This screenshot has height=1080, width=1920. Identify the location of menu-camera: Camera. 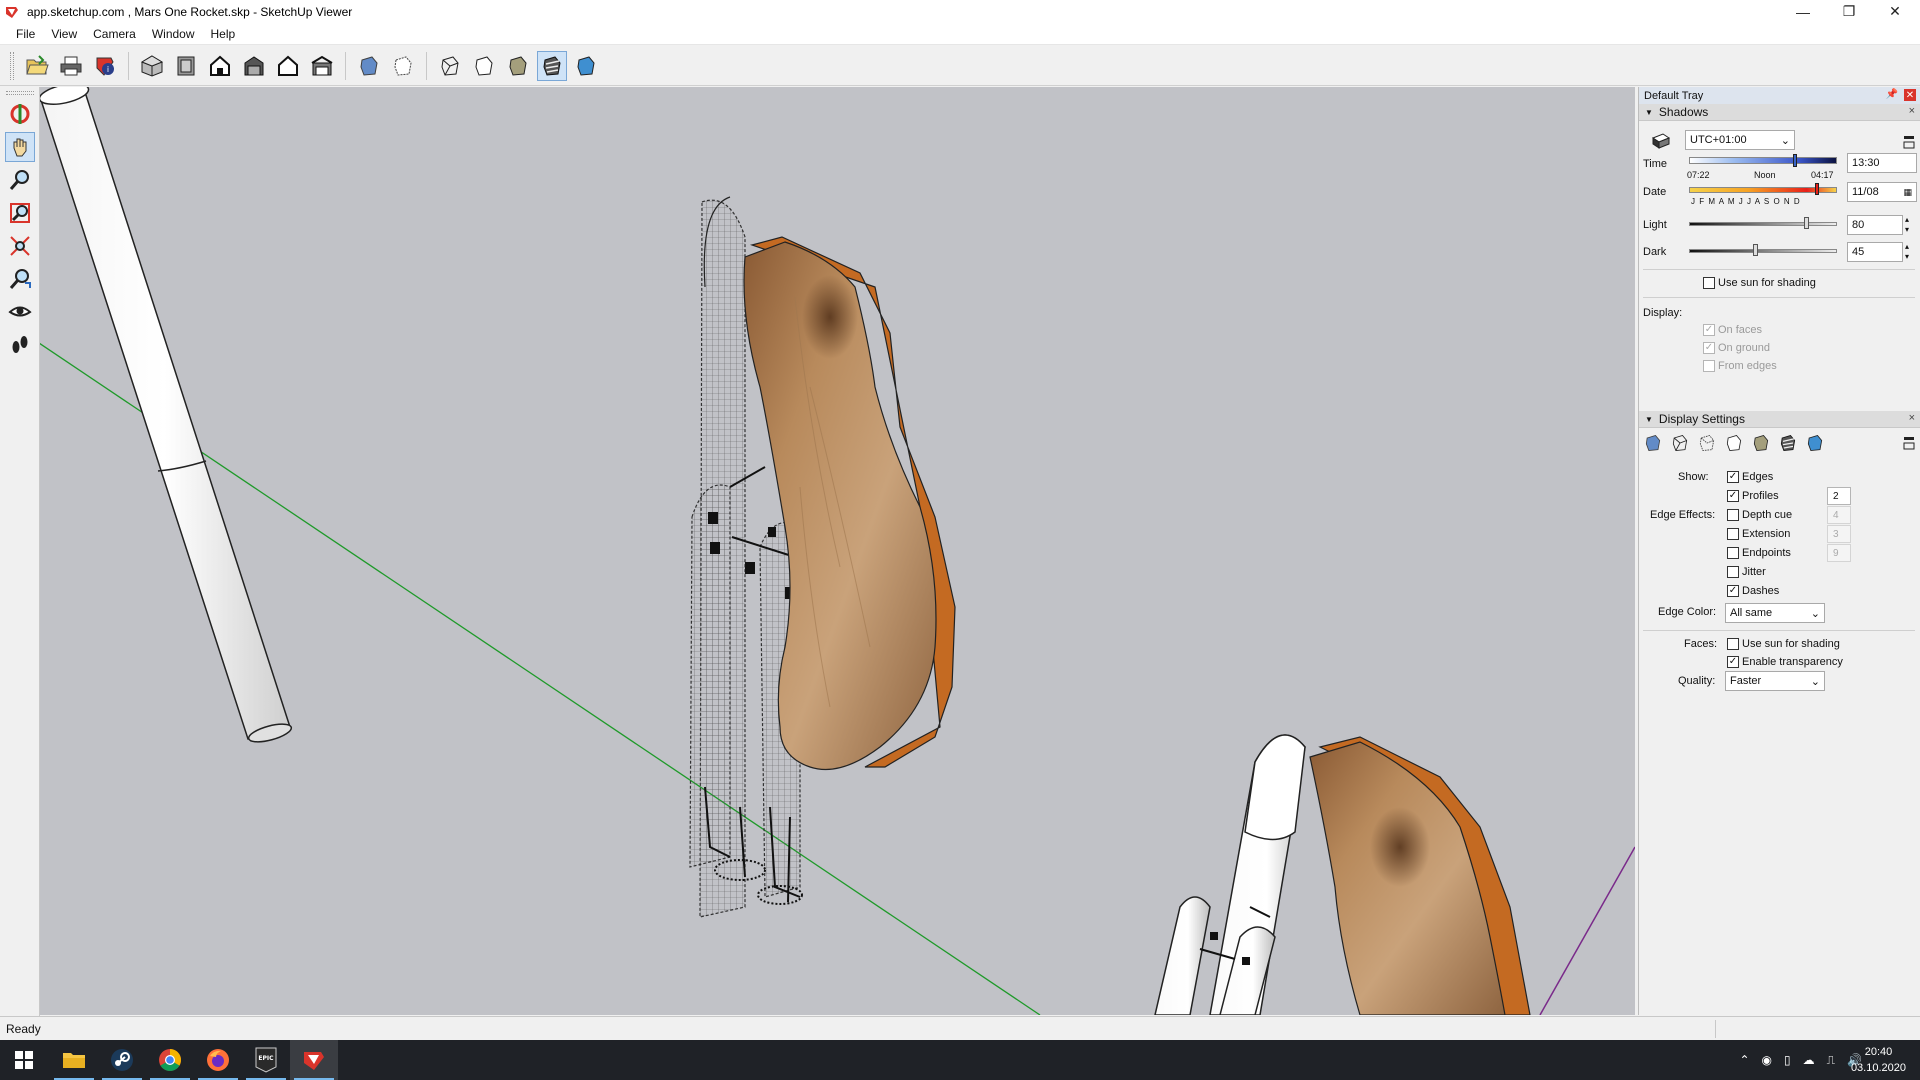
(114, 34).